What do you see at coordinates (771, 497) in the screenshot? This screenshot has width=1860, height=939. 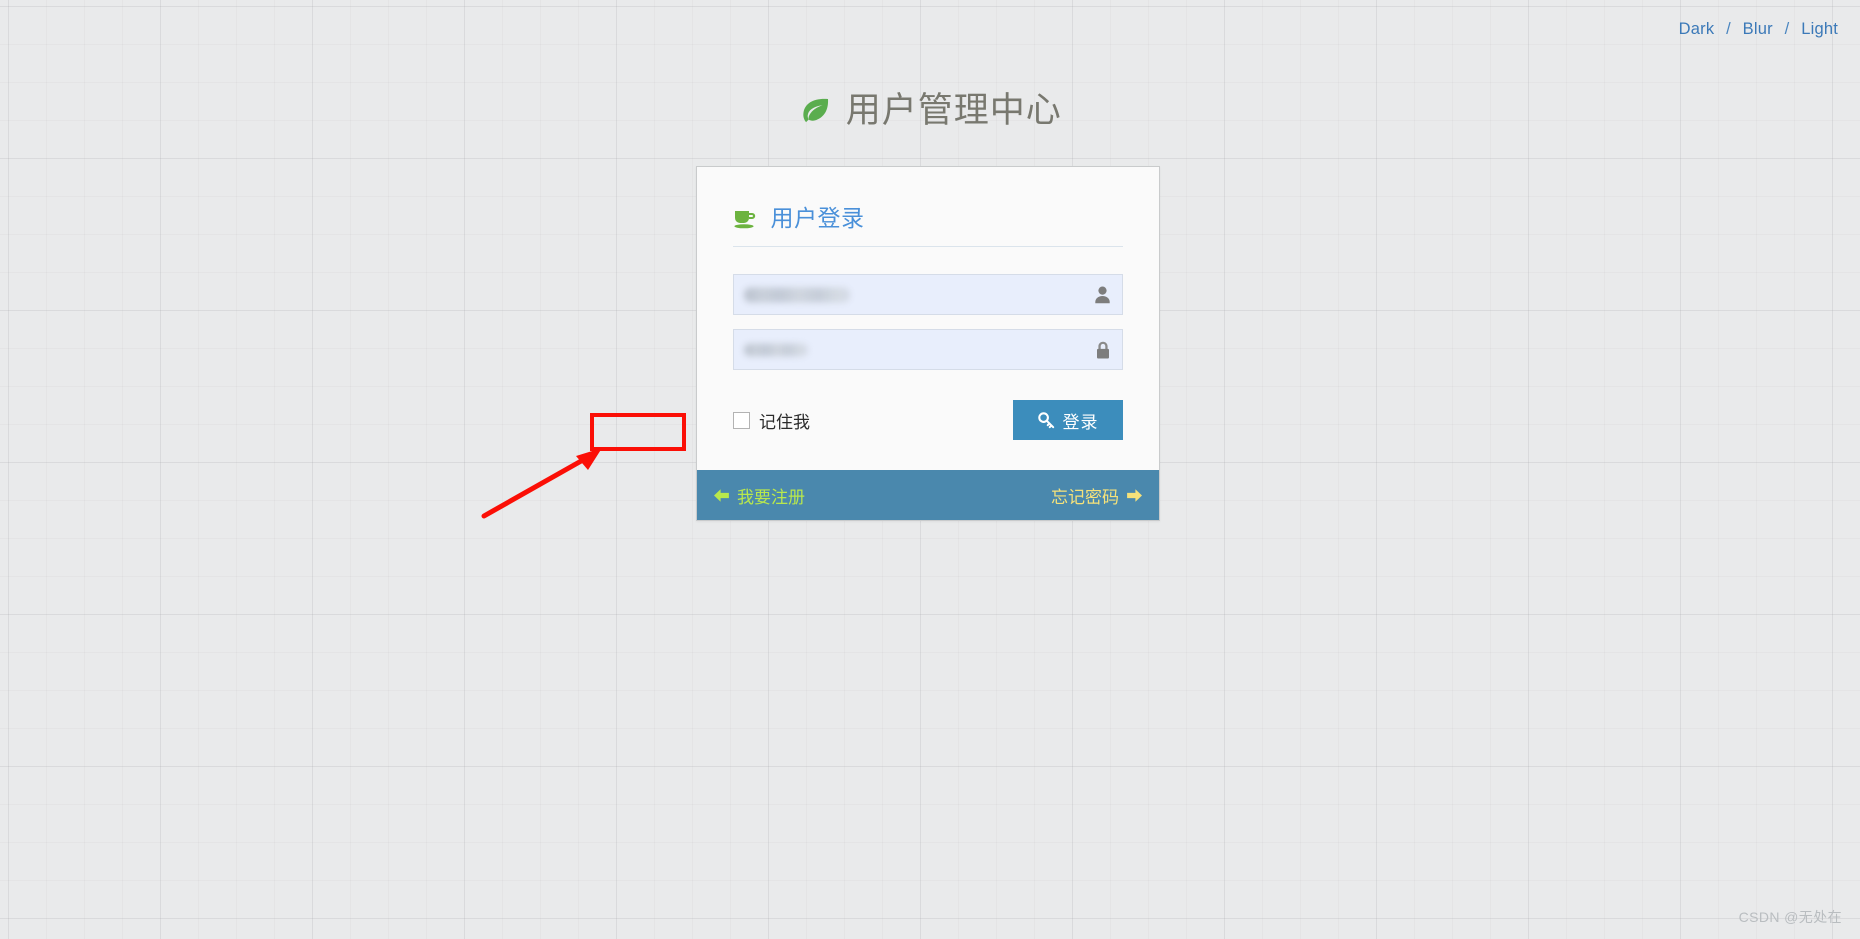 I see `register-link-label: 我要注册` at bounding box center [771, 497].